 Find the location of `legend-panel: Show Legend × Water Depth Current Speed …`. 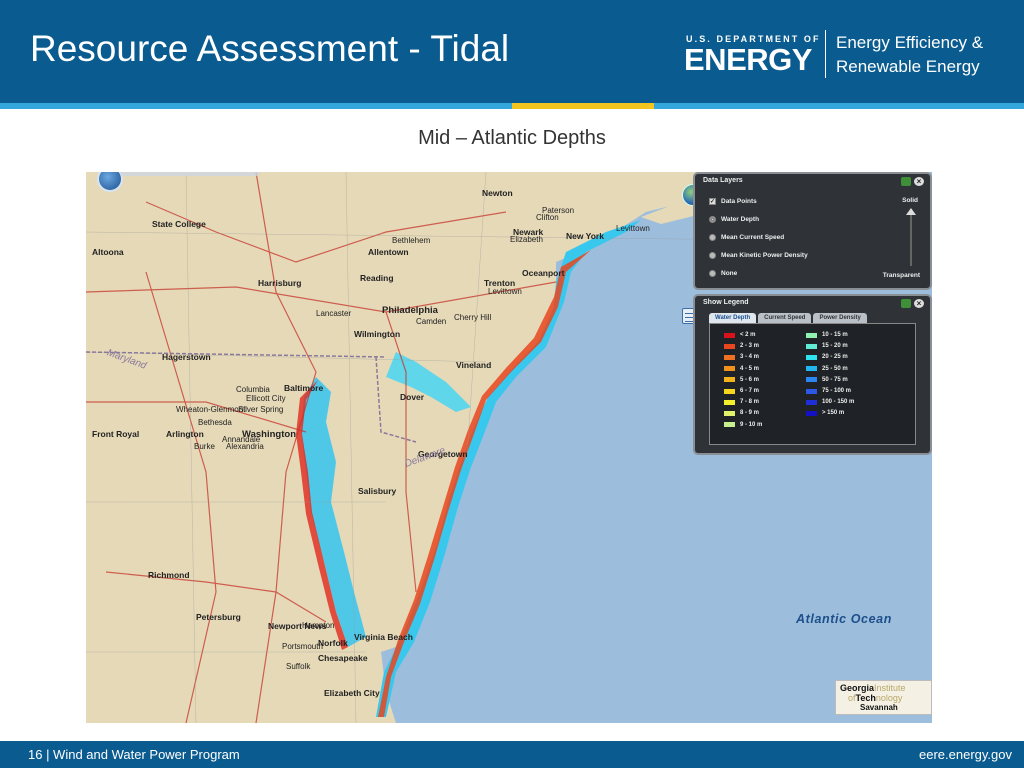

legend-panel: Show Legend × Water Depth Current Speed … is located at coordinates (812, 374).